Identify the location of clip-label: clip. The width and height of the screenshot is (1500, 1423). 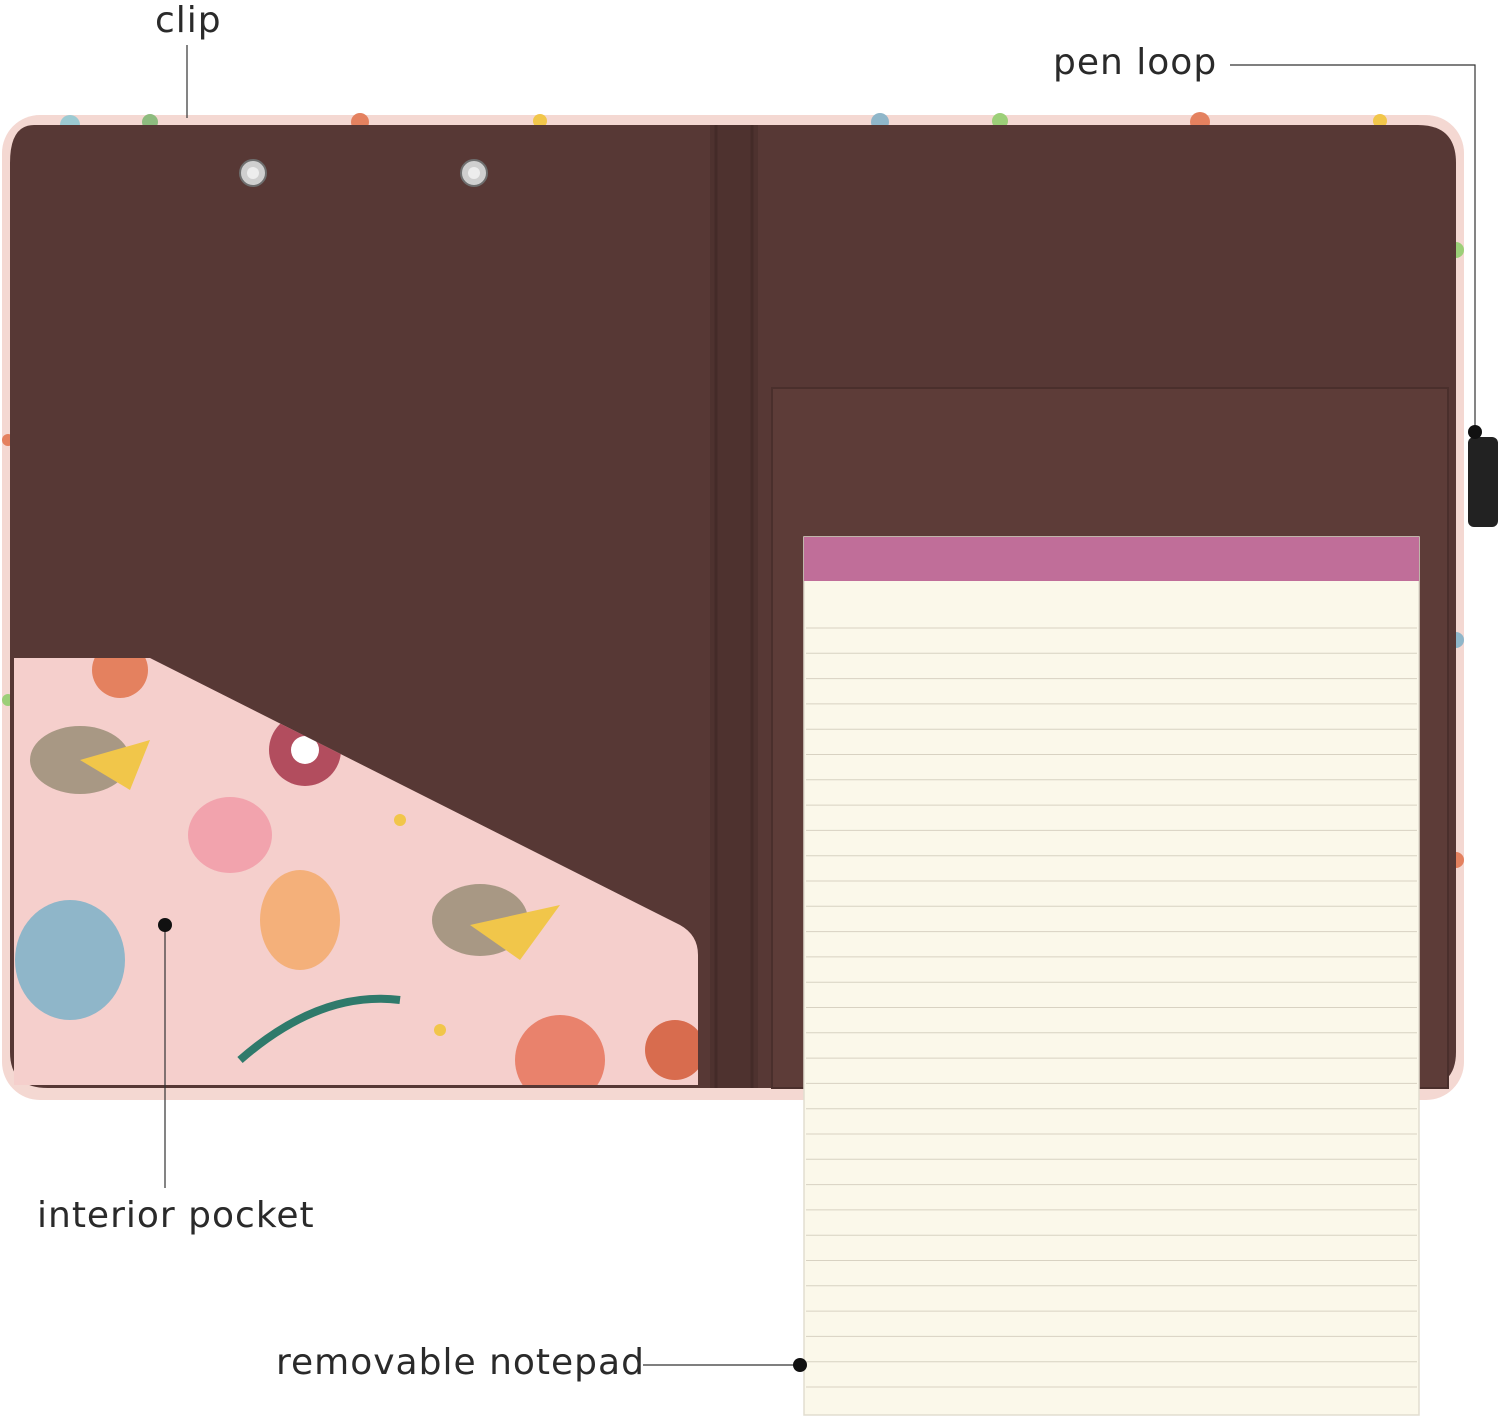
(188, 20).